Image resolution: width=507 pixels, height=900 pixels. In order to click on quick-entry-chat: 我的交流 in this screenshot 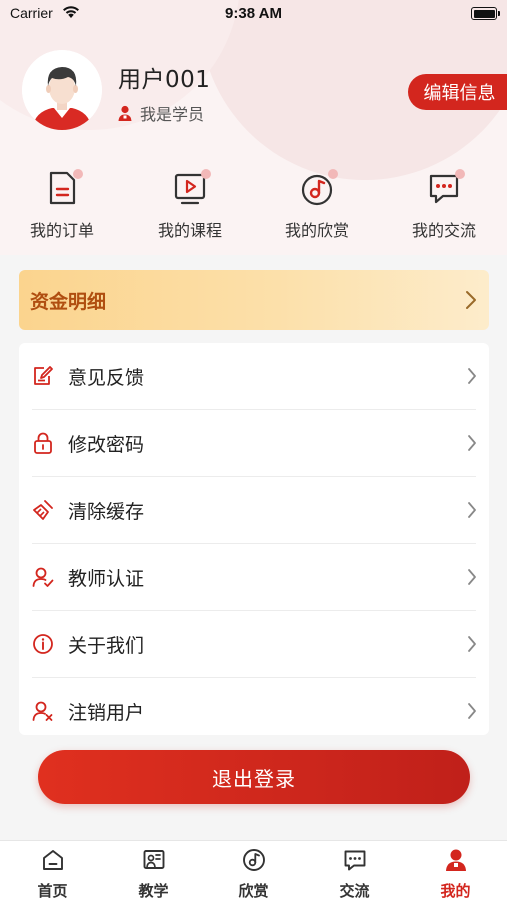, I will do `click(444, 206)`.